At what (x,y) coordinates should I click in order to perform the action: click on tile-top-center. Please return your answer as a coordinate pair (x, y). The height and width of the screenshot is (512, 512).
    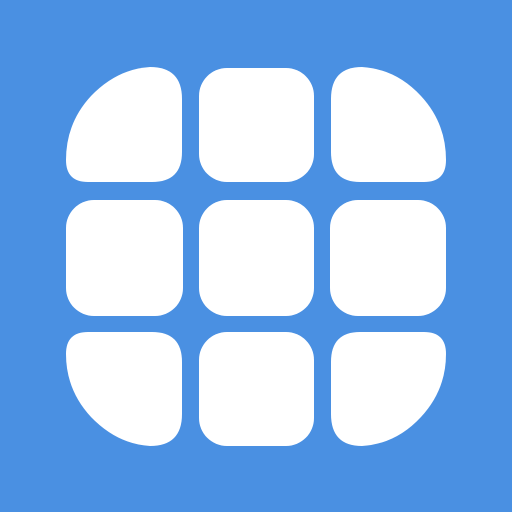
    Looking at the image, I should click on (256, 125).